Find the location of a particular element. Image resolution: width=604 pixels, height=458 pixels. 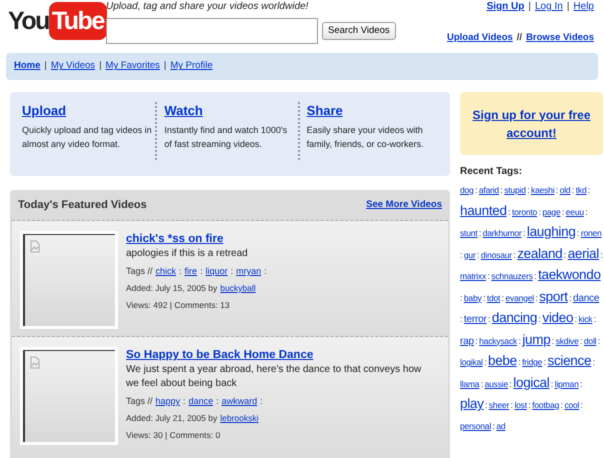

tag-link: aussie is located at coordinates (496, 383).